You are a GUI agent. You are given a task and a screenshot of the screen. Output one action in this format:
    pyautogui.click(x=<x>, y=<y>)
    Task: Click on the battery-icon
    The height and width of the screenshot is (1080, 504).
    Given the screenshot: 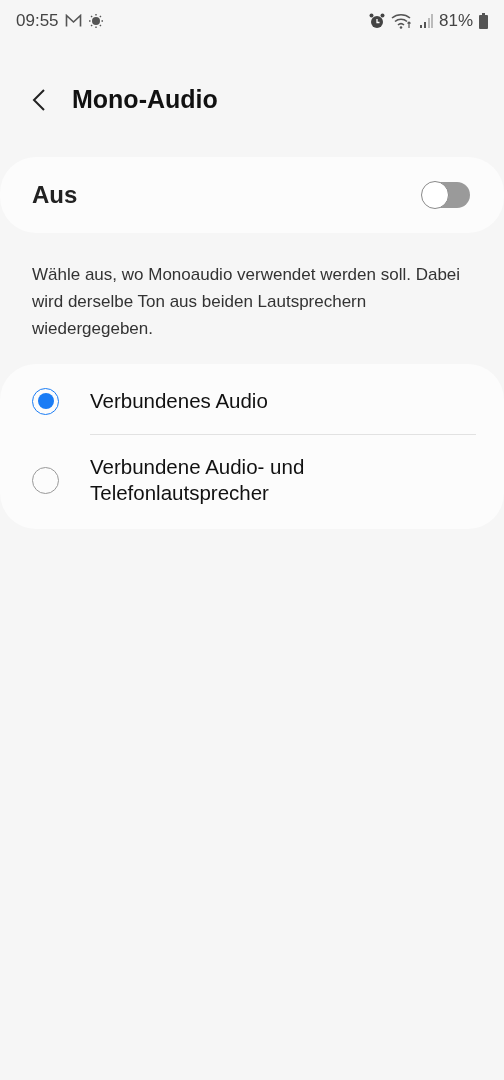 What is the action you would take?
    pyautogui.click(x=483, y=21)
    